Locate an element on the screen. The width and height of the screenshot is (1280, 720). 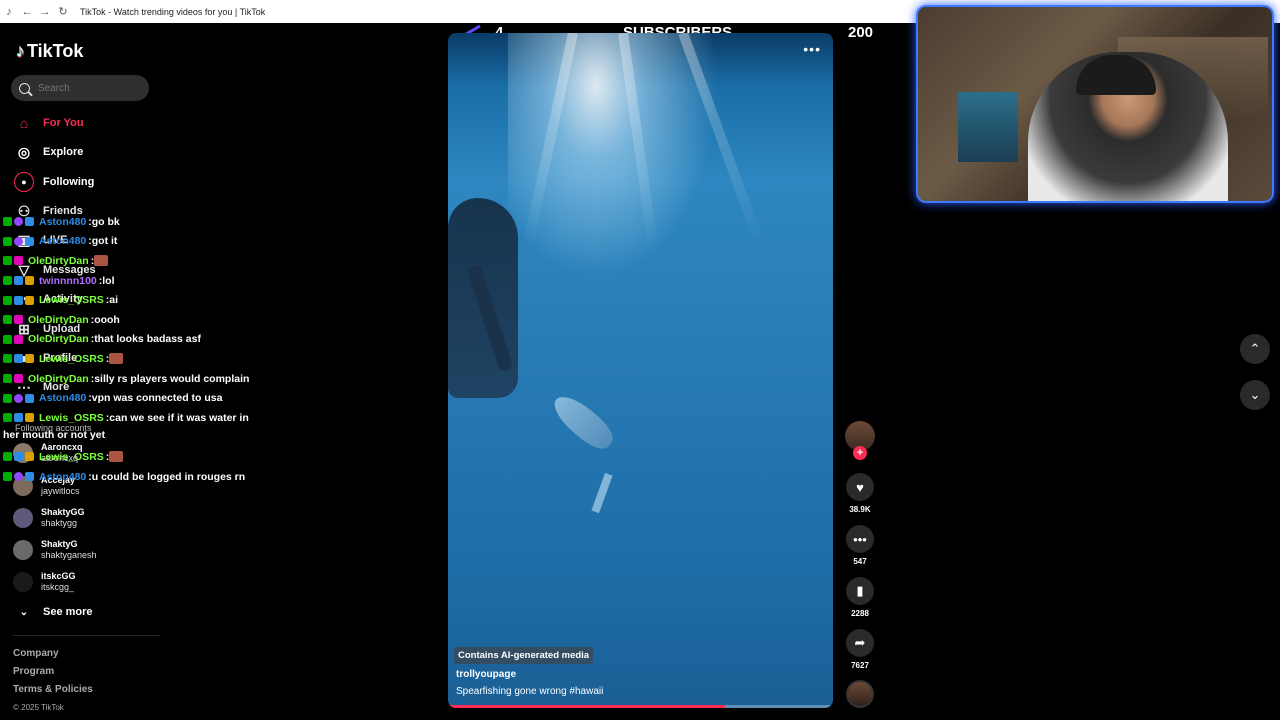
nav-explore: ◎ Explore is located at coordinates (48, 152).